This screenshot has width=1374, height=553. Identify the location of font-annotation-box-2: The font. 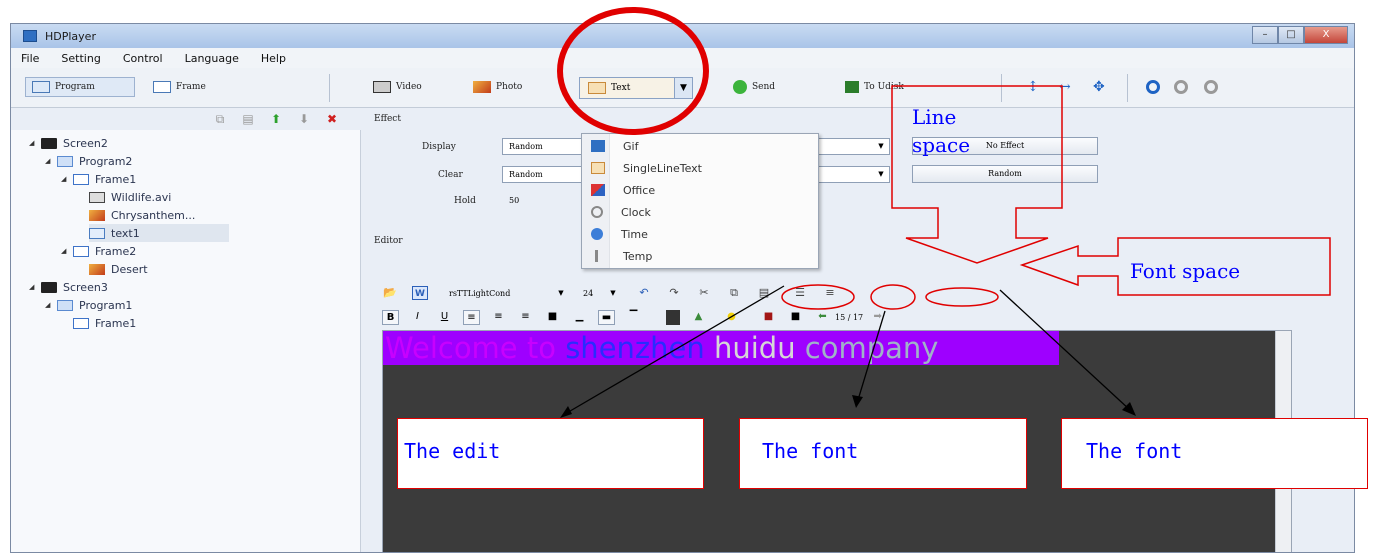
(1214, 453).